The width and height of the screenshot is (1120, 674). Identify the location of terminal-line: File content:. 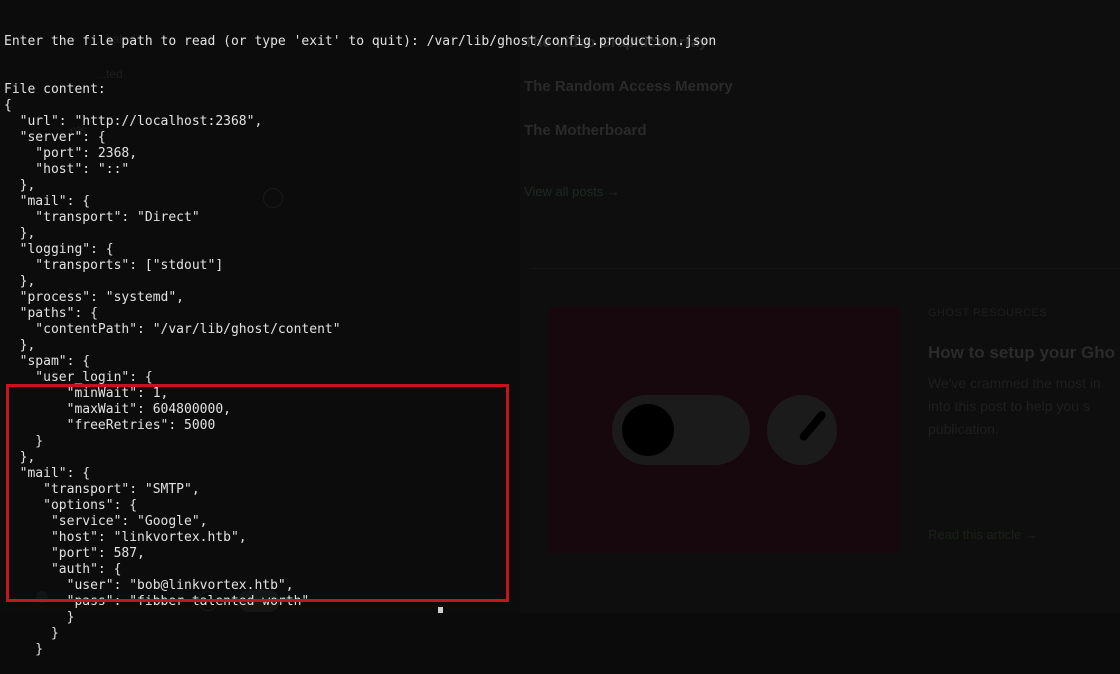
(55, 89).